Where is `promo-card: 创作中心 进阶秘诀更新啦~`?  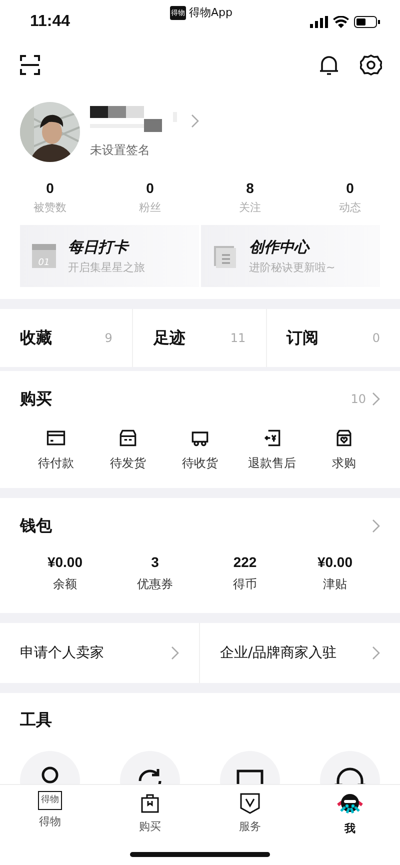 promo-card: 创作中心 进阶秘诀更新啦~ is located at coordinates (290, 256).